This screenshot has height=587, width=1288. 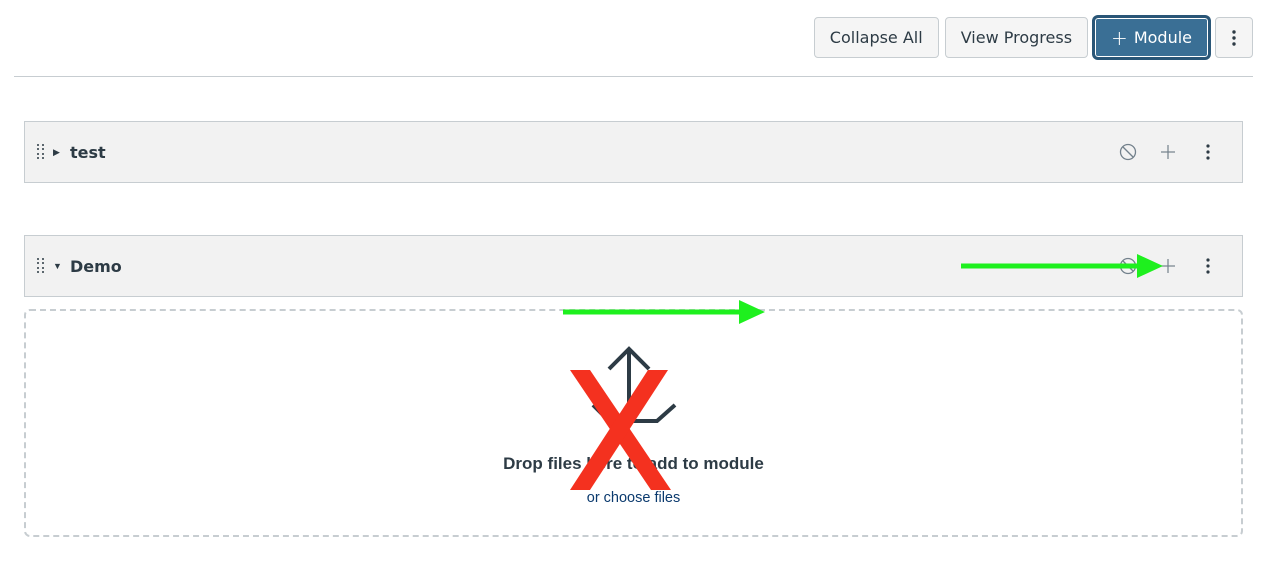 What do you see at coordinates (58, 152) in the screenshot?
I see `caret-right-icon: ▶` at bounding box center [58, 152].